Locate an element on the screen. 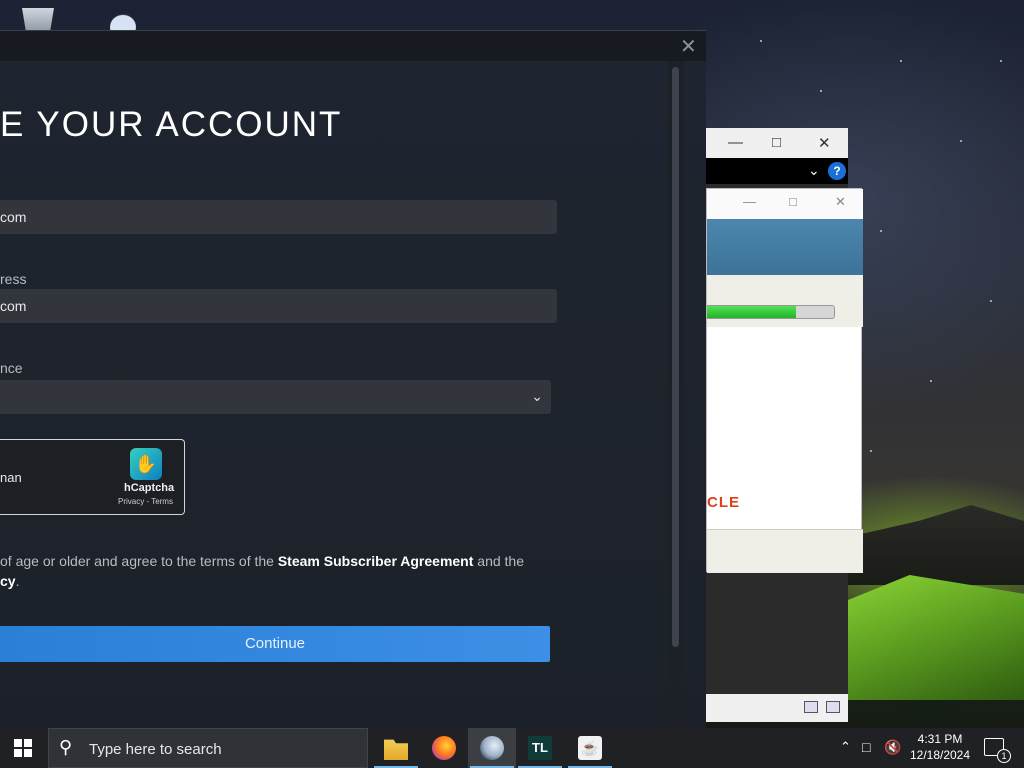  list-view-icon is located at coordinates (811, 707).